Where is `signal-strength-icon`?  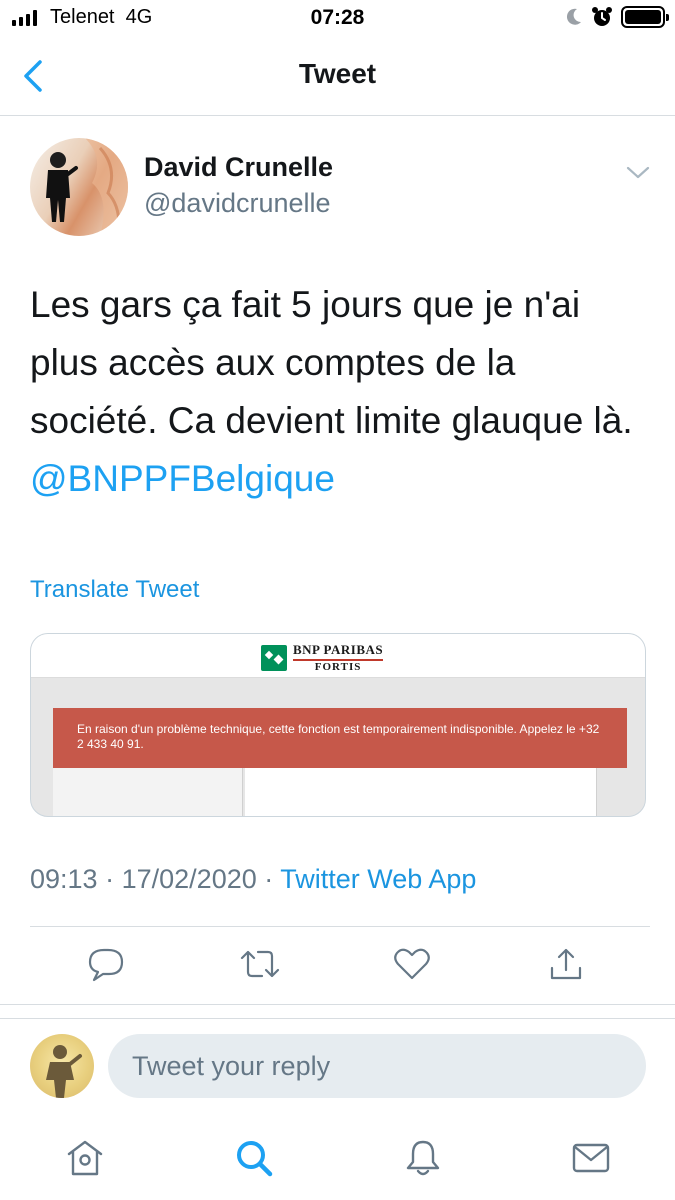
signal-strength-icon is located at coordinates (24, 18).